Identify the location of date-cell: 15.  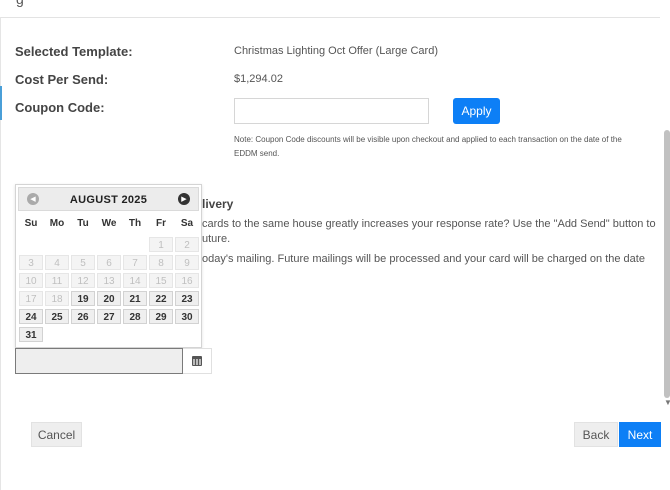
(161, 280).